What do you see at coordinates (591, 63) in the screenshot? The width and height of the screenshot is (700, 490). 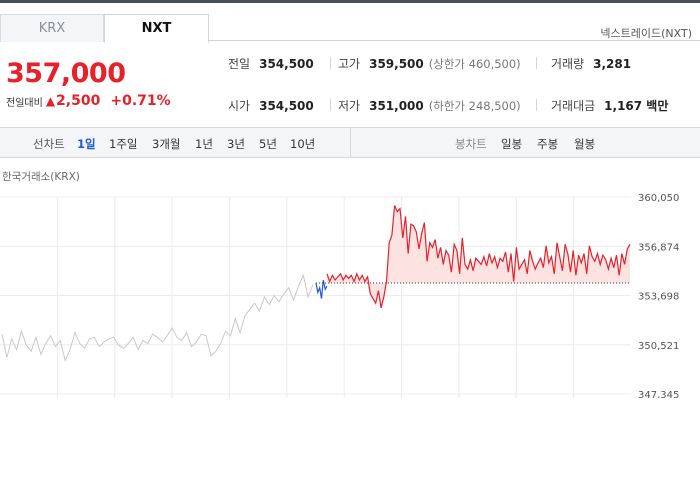 I see `metric-volume: 거래량 3,281` at bounding box center [591, 63].